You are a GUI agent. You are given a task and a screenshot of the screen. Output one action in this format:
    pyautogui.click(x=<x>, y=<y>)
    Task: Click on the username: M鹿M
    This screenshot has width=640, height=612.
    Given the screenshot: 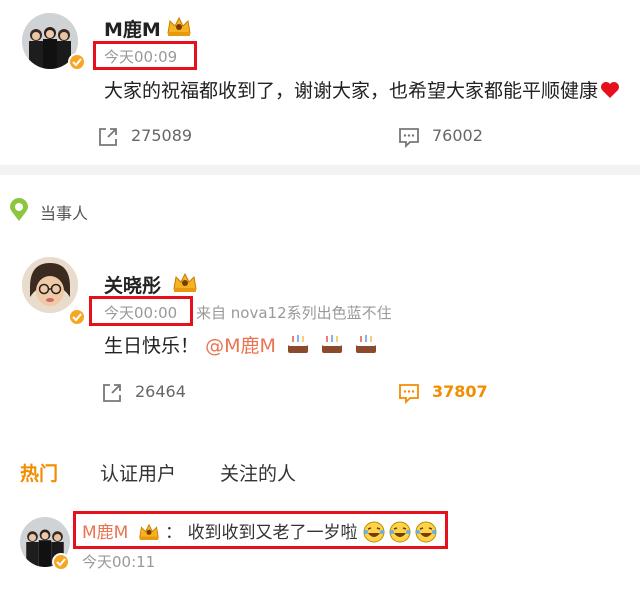 What is the action you would take?
    pyautogui.click(x=132, y=28)
    